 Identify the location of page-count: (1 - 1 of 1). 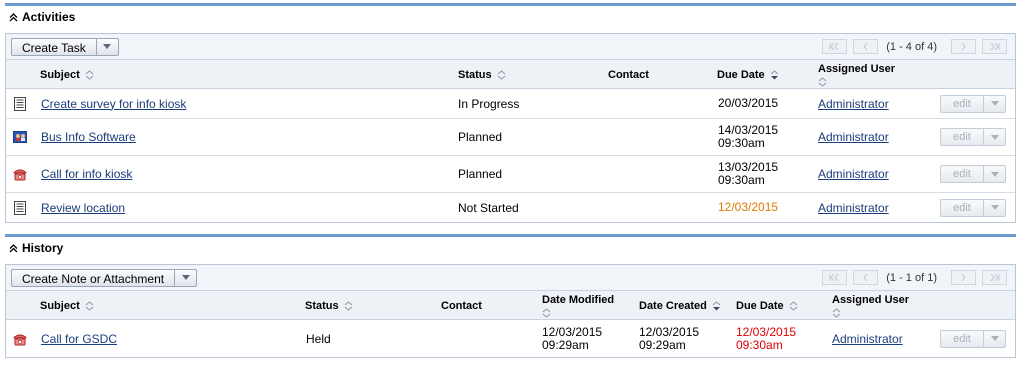
(911, 277).